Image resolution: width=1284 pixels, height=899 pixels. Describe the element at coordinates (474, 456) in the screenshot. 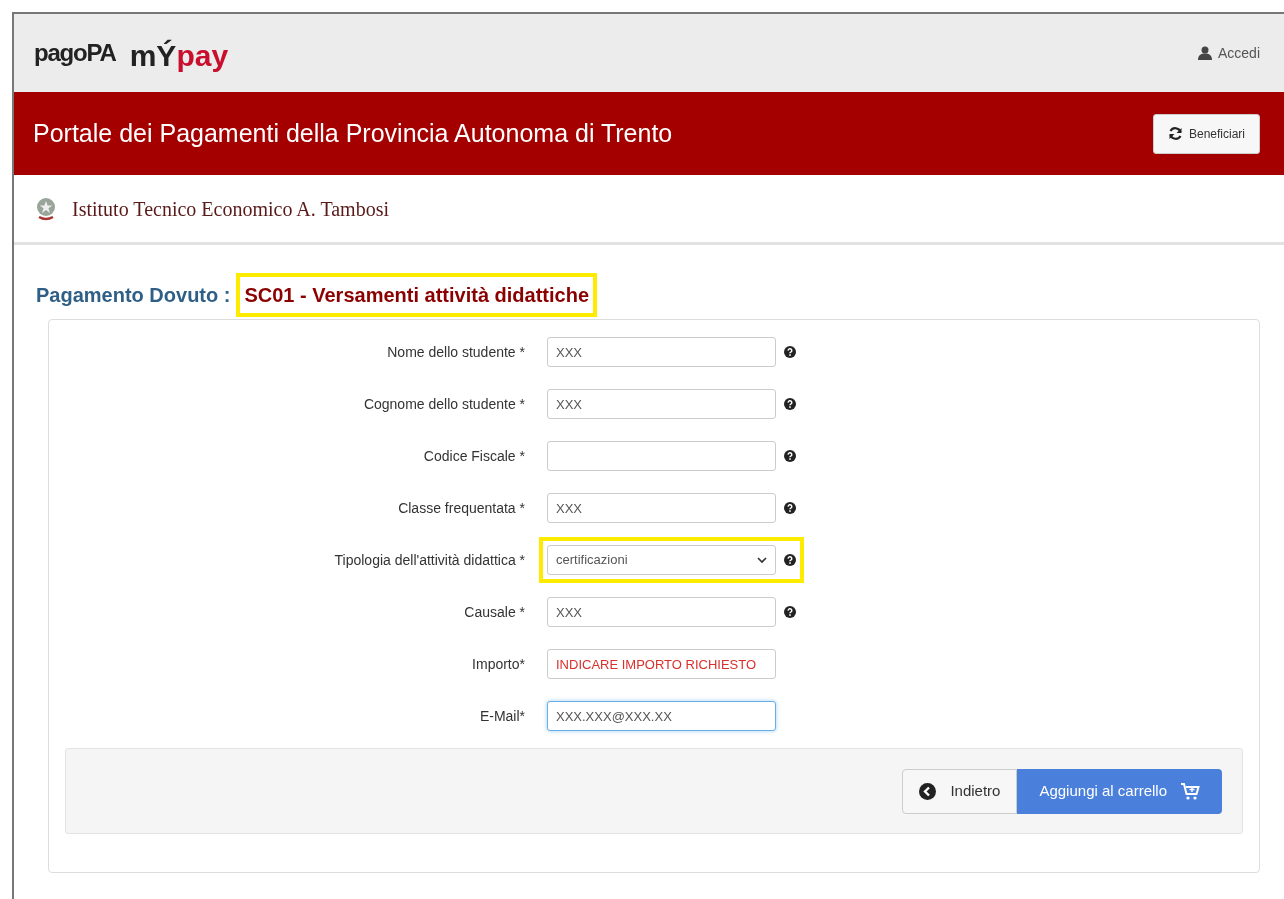

I see `field-label: Codice Fiscale *` at that location.